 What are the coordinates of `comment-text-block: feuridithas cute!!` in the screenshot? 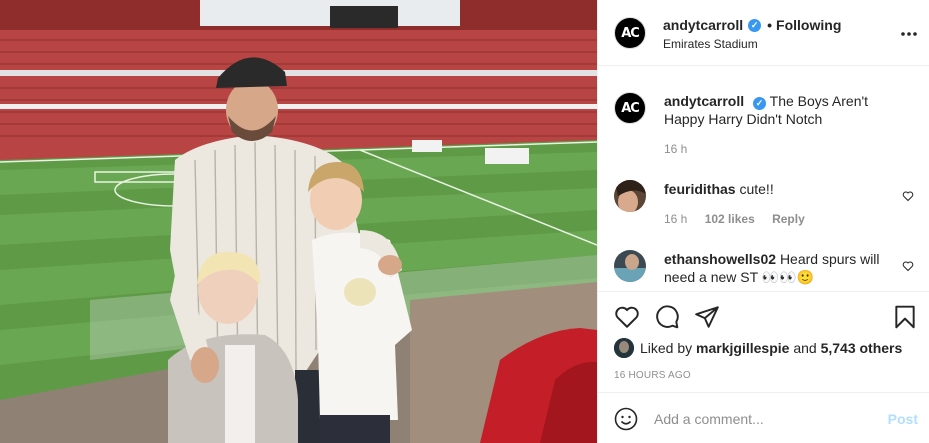 It's located at (784, 189).